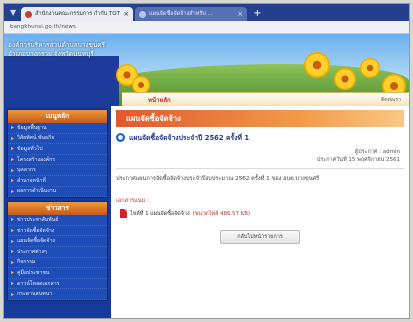 The height and width of the screenshot is (322, 413). I want to click on sidebar-item: ▸ ผลการดำเนินงาน, so click(57, 192).